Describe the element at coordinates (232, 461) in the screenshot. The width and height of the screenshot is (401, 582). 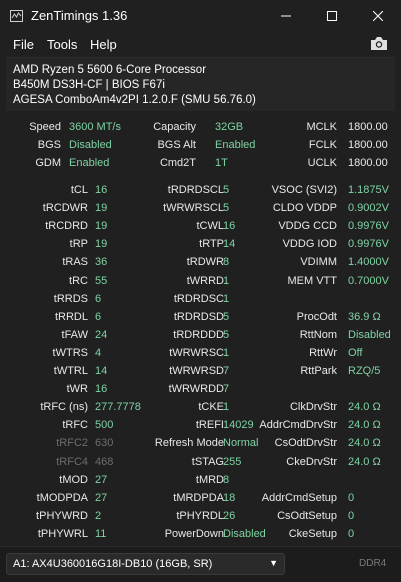
I see `value-tstag: 255` at that location.